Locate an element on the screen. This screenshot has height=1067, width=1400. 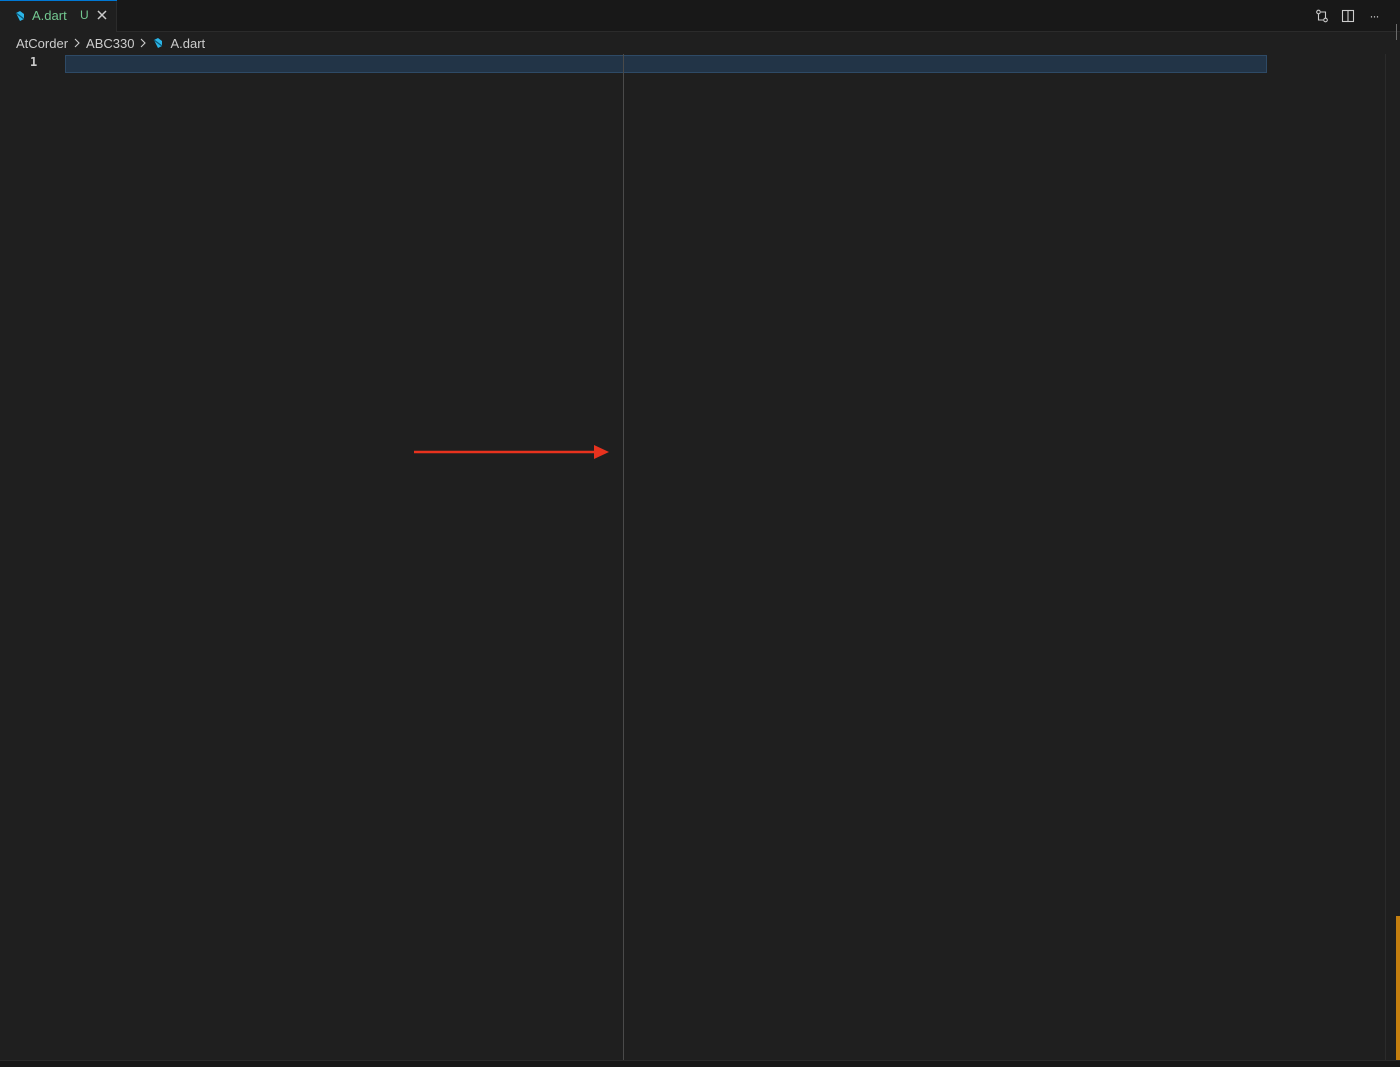
breadcrumb-item-a-dart: A.dart is located at coordinates (187, 43).